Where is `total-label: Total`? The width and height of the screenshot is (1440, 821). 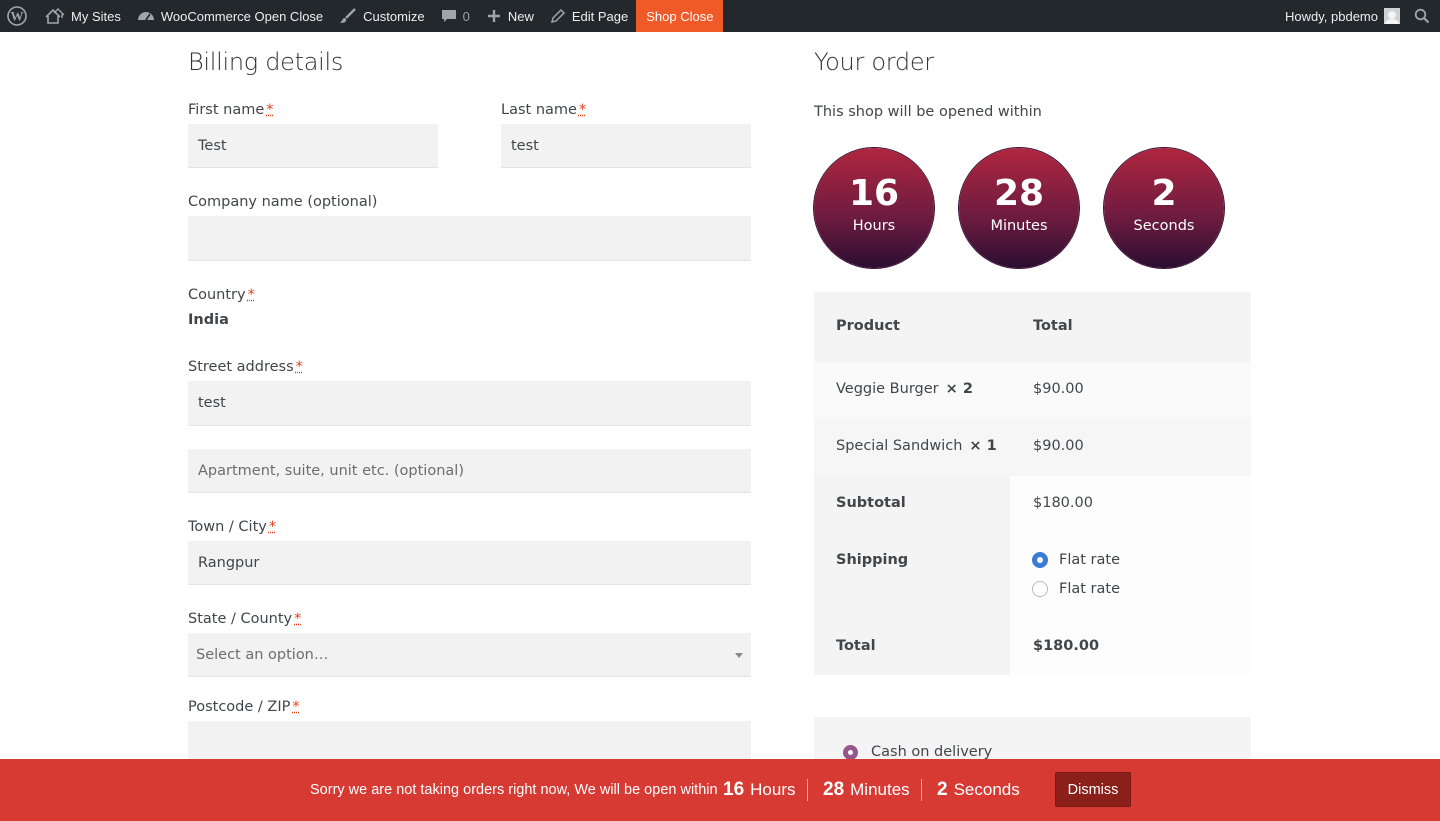
total-label: Total is located at coordinates (856, 646).